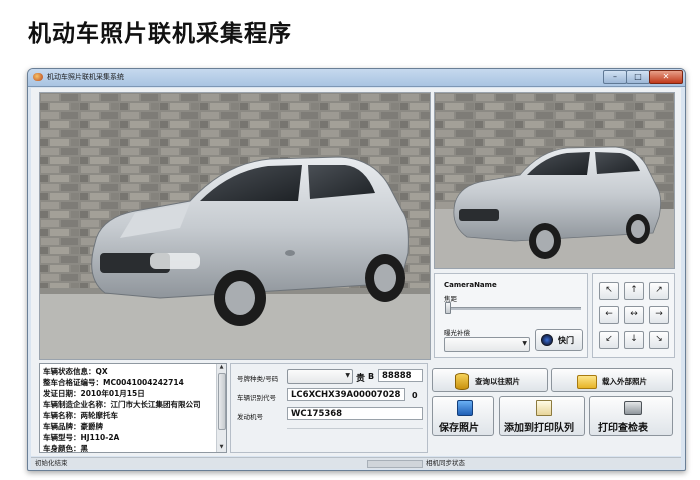 The height and width of the screenshot is (480, 700). I want to click on add-to-print-queue-label: 添加到打印队列, so click(539, 428).